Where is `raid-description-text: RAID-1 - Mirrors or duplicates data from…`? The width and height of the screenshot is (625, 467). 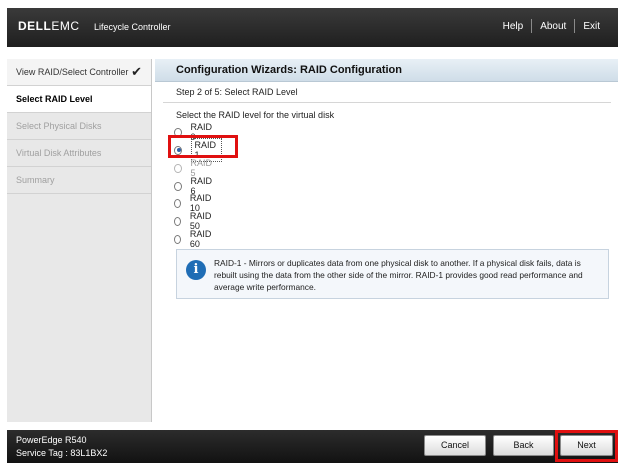
raid-description-text: RAID-1 - Mirrors or duplicates data from… is located at coordinates (398, 275).